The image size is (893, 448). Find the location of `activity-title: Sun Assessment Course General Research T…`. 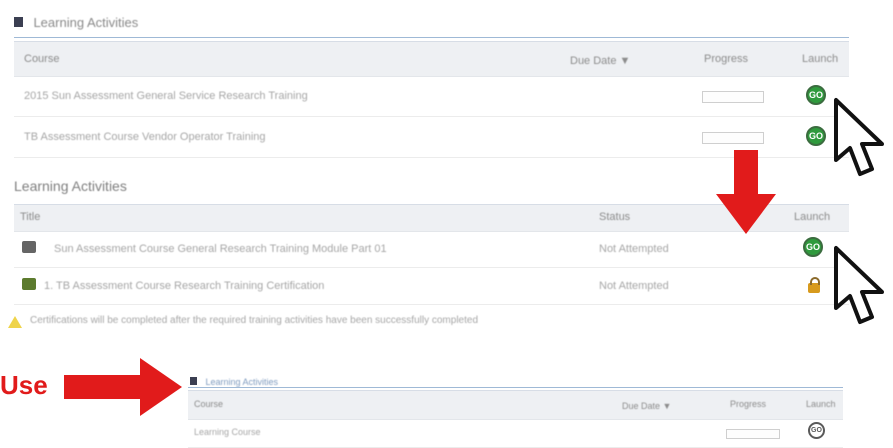

activity-title: Sun Assessment Course General Research T… is located at coordinates (314, 249).